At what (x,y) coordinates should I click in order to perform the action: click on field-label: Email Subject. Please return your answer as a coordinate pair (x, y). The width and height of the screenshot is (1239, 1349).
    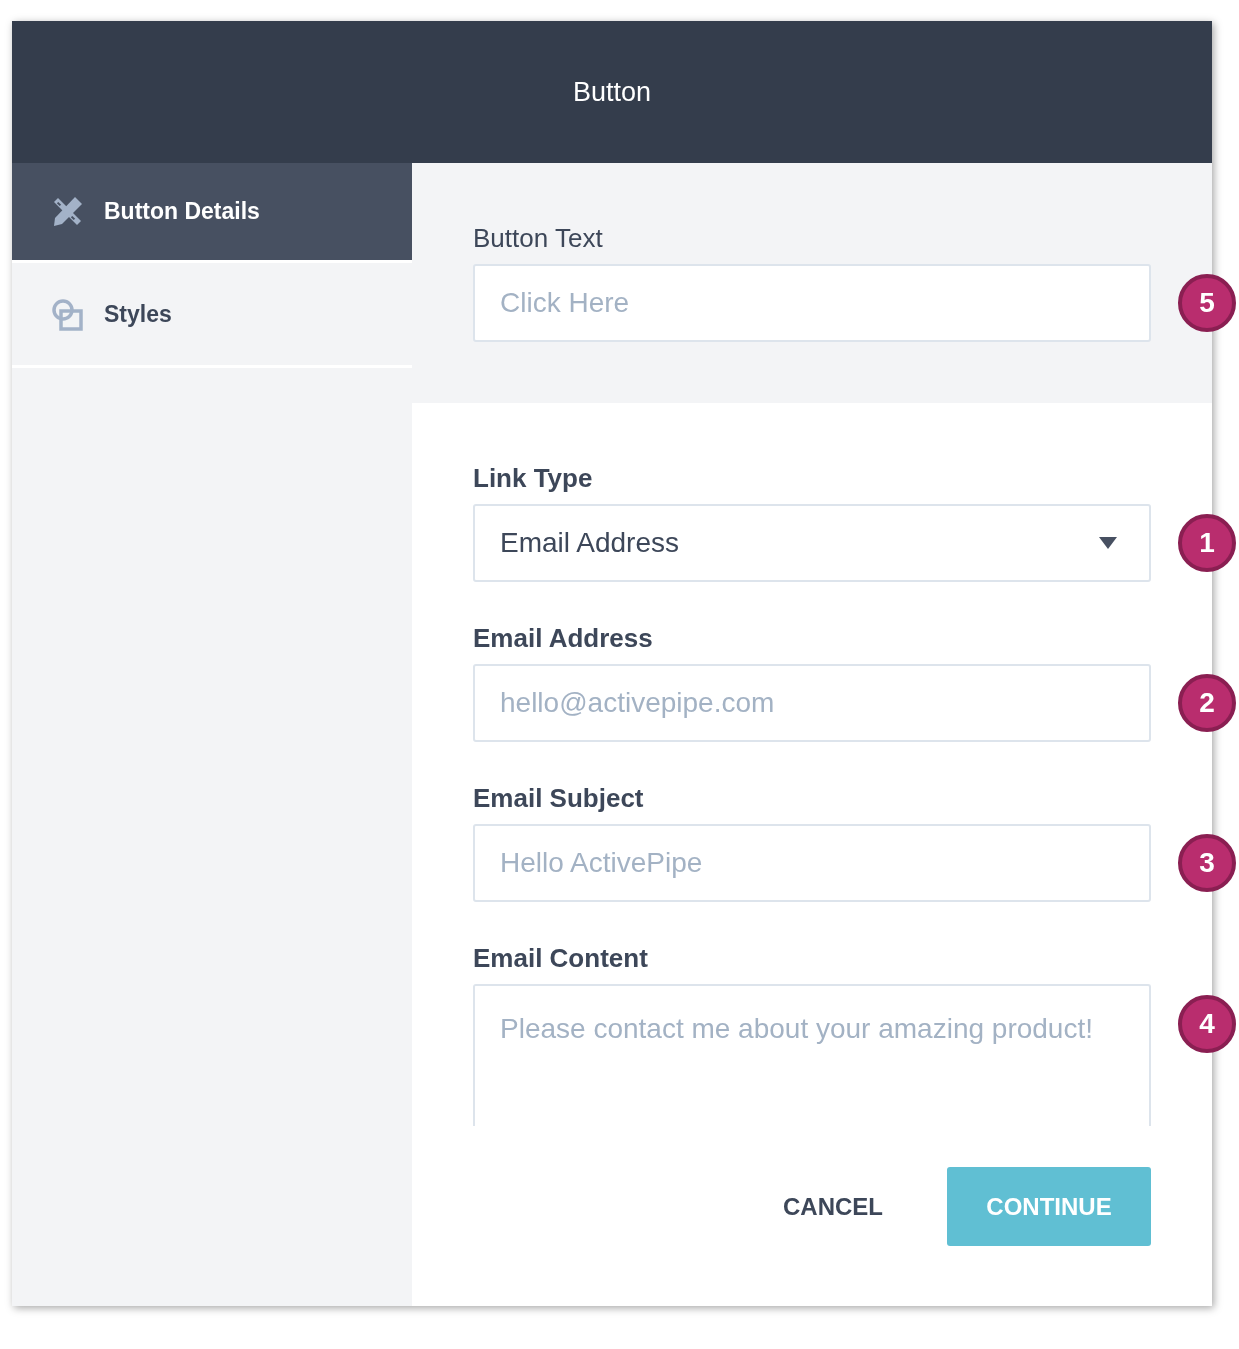
    Looking at the image, I should click on (559, 798).